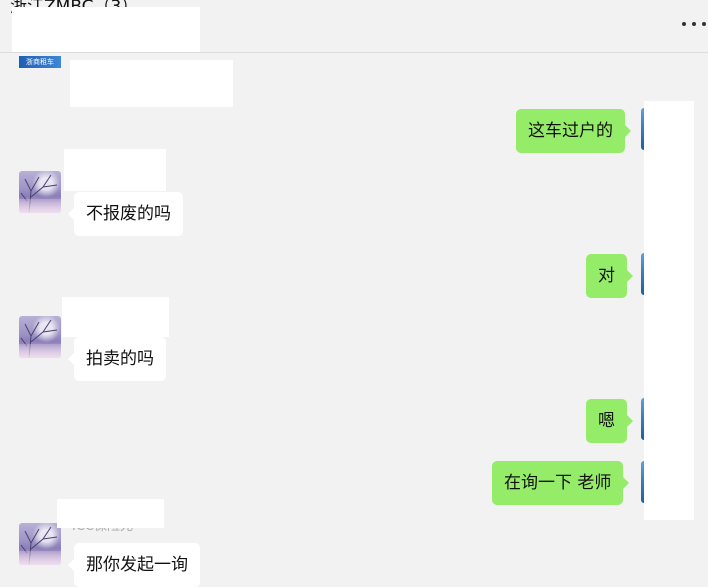 The image size is (708, 587). Describe the element at coordinates (40, 62) in the screenshot. I see `group-logo-avatar: 浙商租车` at that location.